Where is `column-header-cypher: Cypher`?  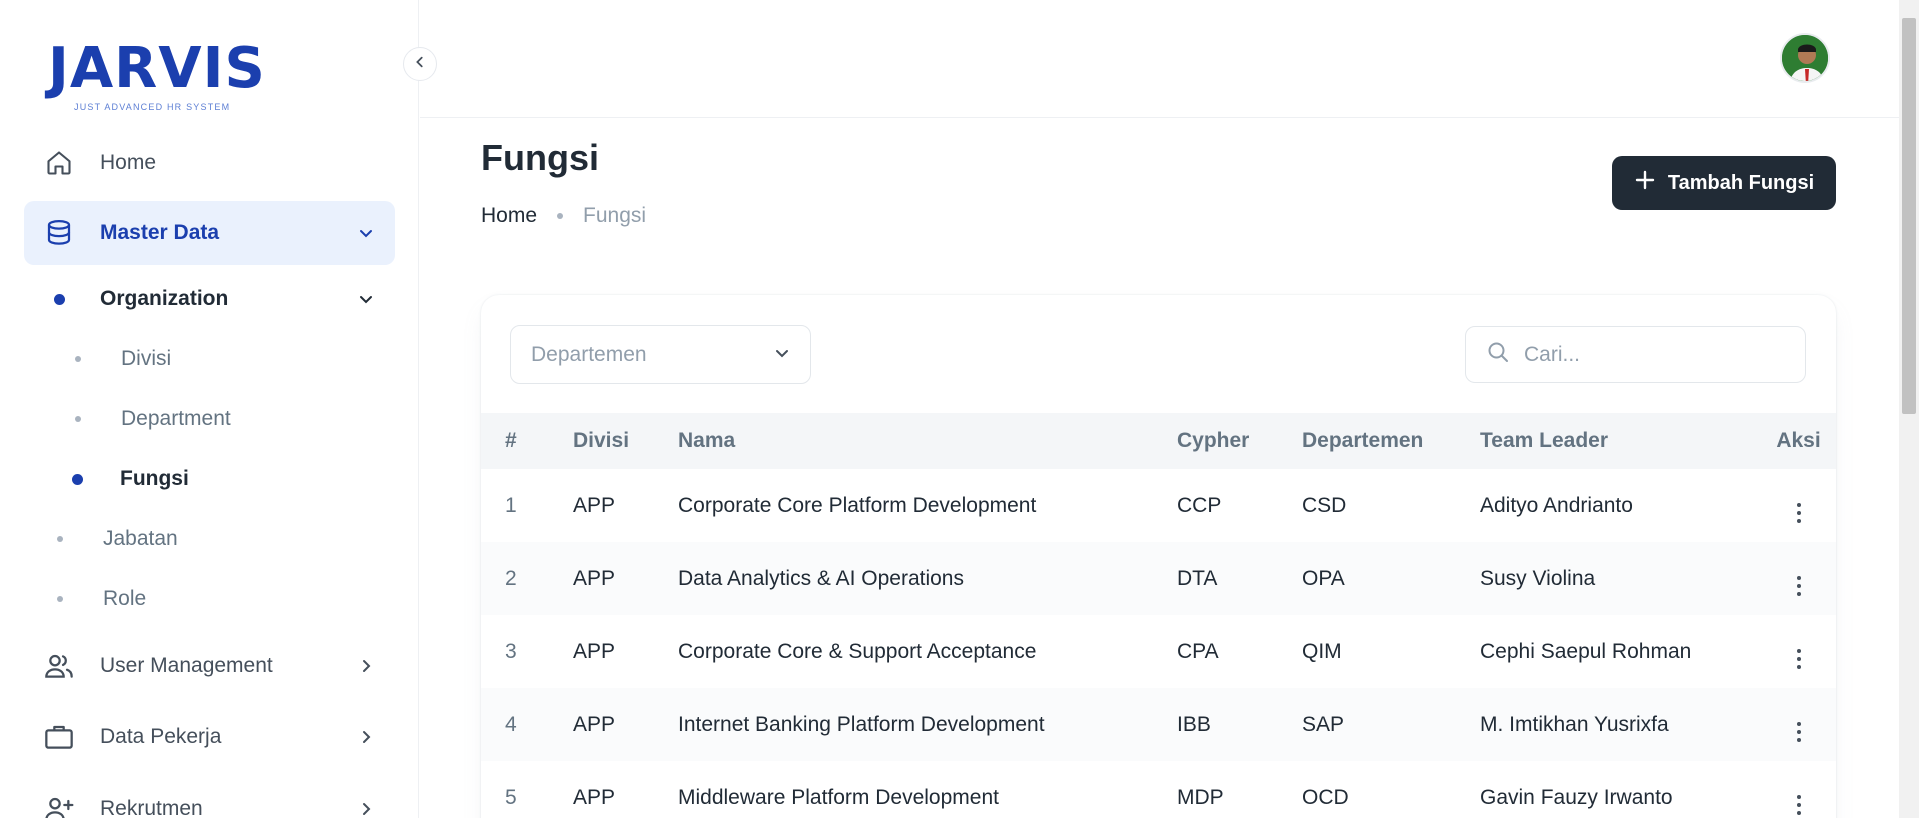
column-header-cypher: Cypher is located at coordinates (1239, 441).